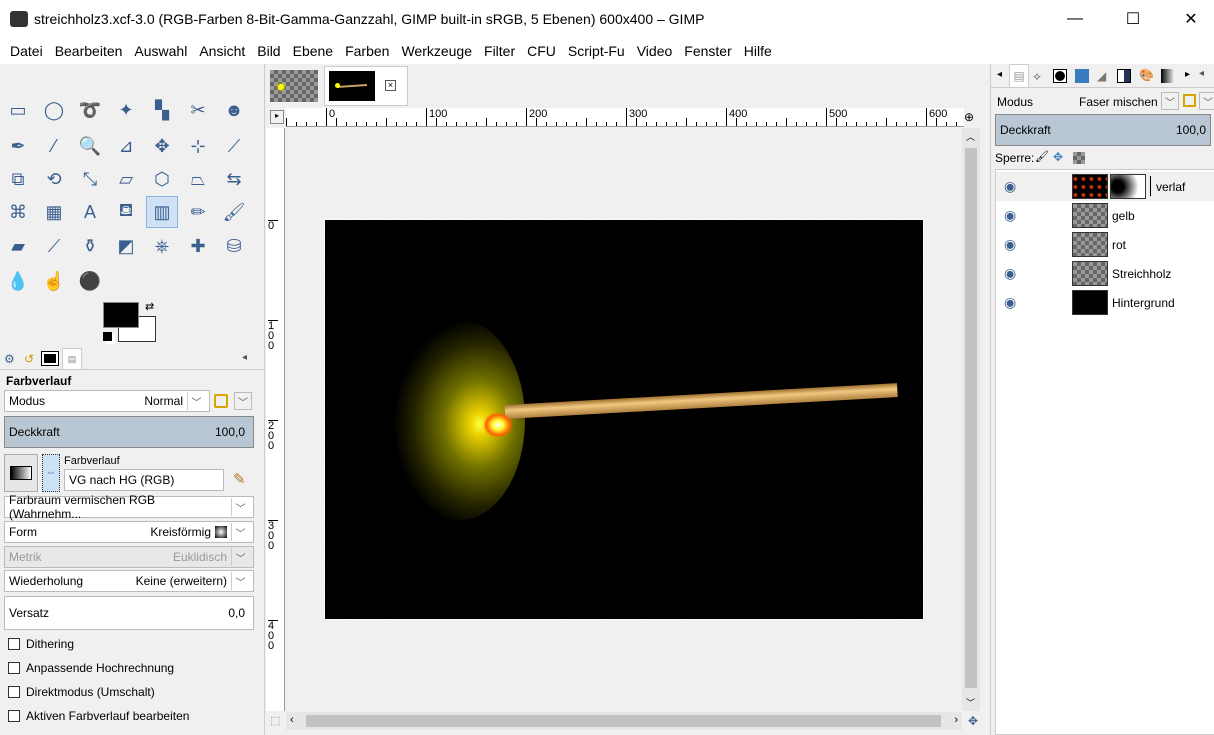 This screenshot has width=1214, height=735. What do you see at coordinates (98, 716) in the screenshot?
I see `checkbox-aktiven: Aktiven Farbverlauf bearbeiten` at bounding box center [98, 716].